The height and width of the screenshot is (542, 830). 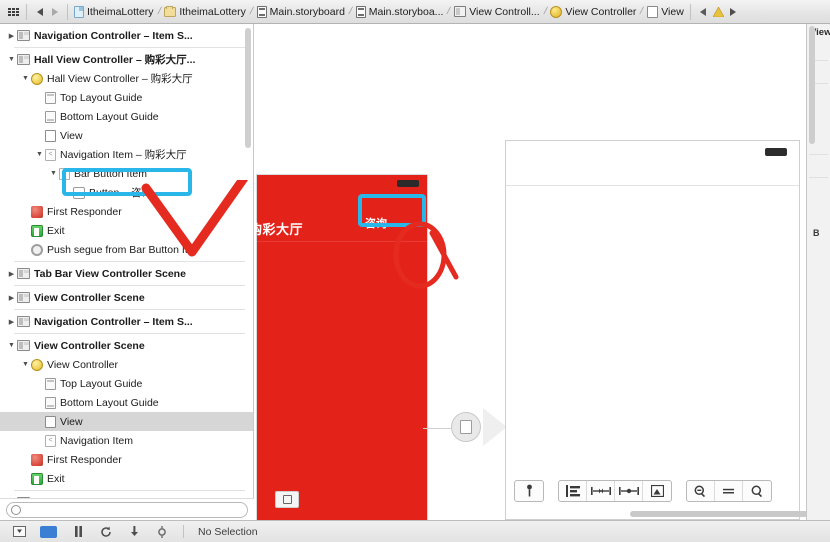 What do you see at coordinates (162, 531) in the screenshot?
I see `settings-icon` at bounding box center [162, 531].